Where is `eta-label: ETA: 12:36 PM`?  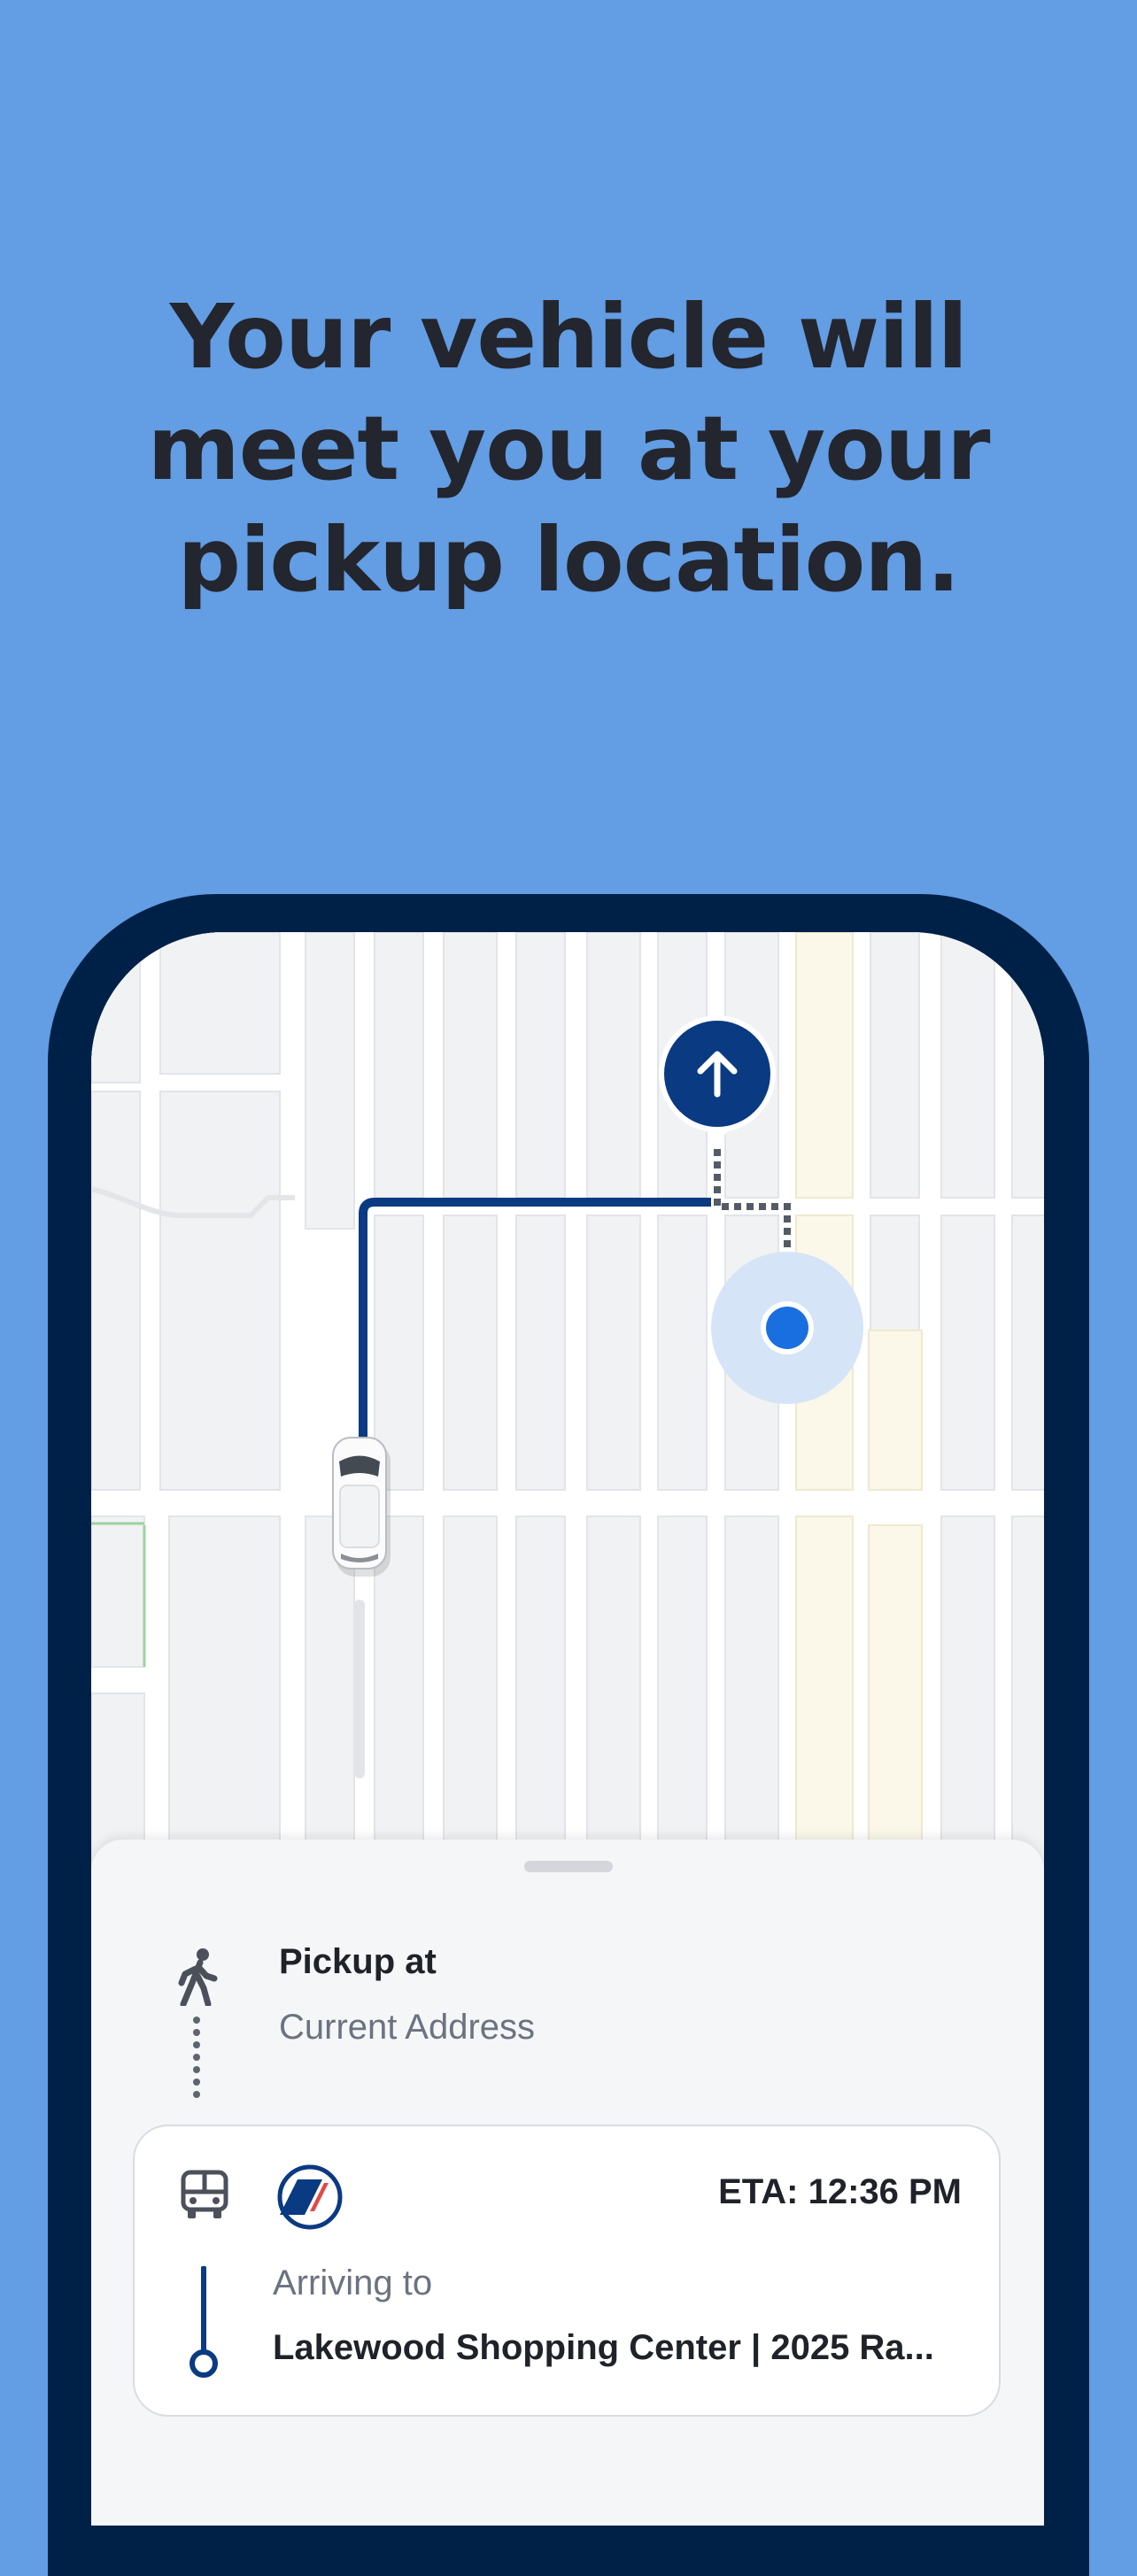 eta-label: ETA: 12:36 PM is located at coordinates (840, 2191).